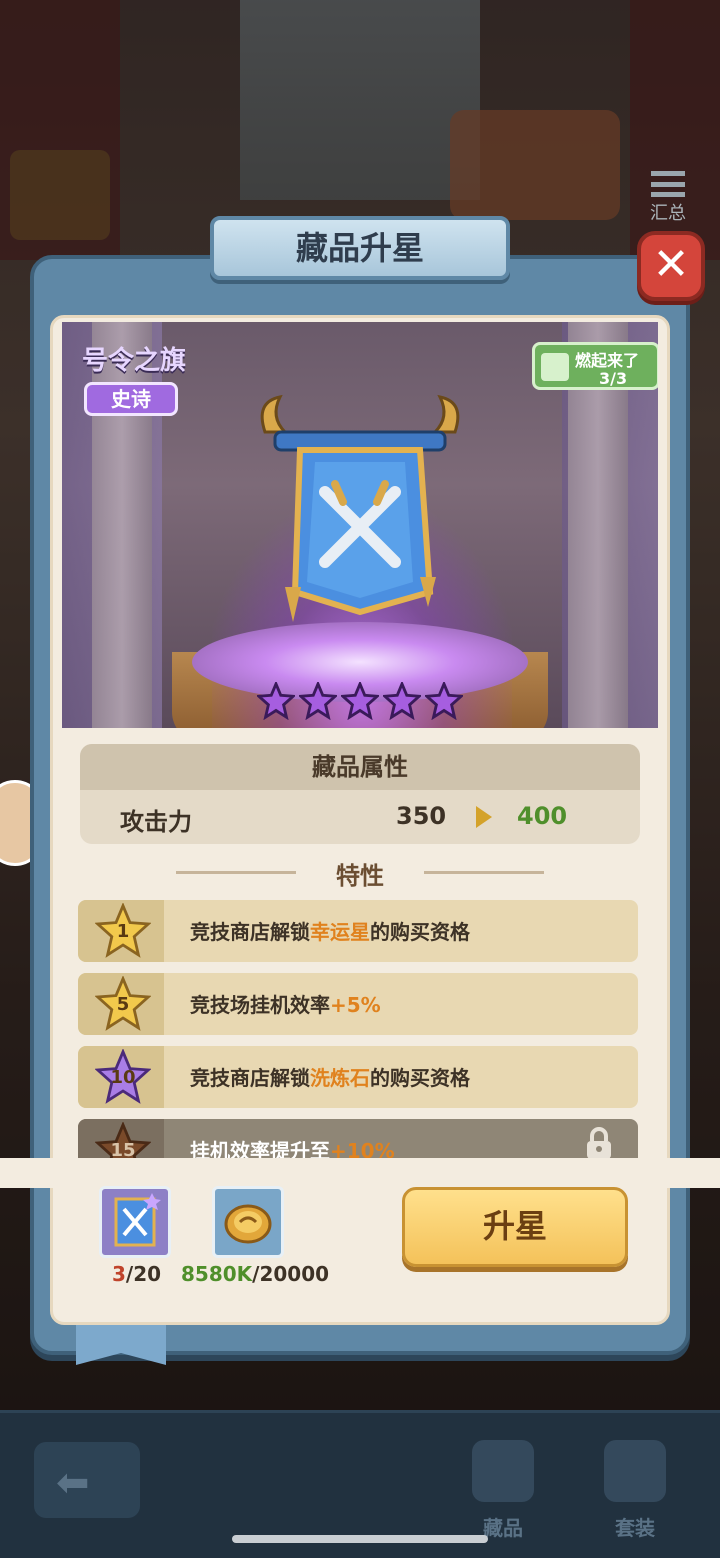 The image size is (720, 1558). I want to click on trait-level-badge: 10, so click(123, 1076).